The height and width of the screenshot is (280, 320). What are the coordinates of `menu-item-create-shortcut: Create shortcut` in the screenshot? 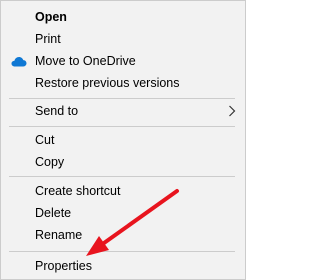 It's located at (123, 191).